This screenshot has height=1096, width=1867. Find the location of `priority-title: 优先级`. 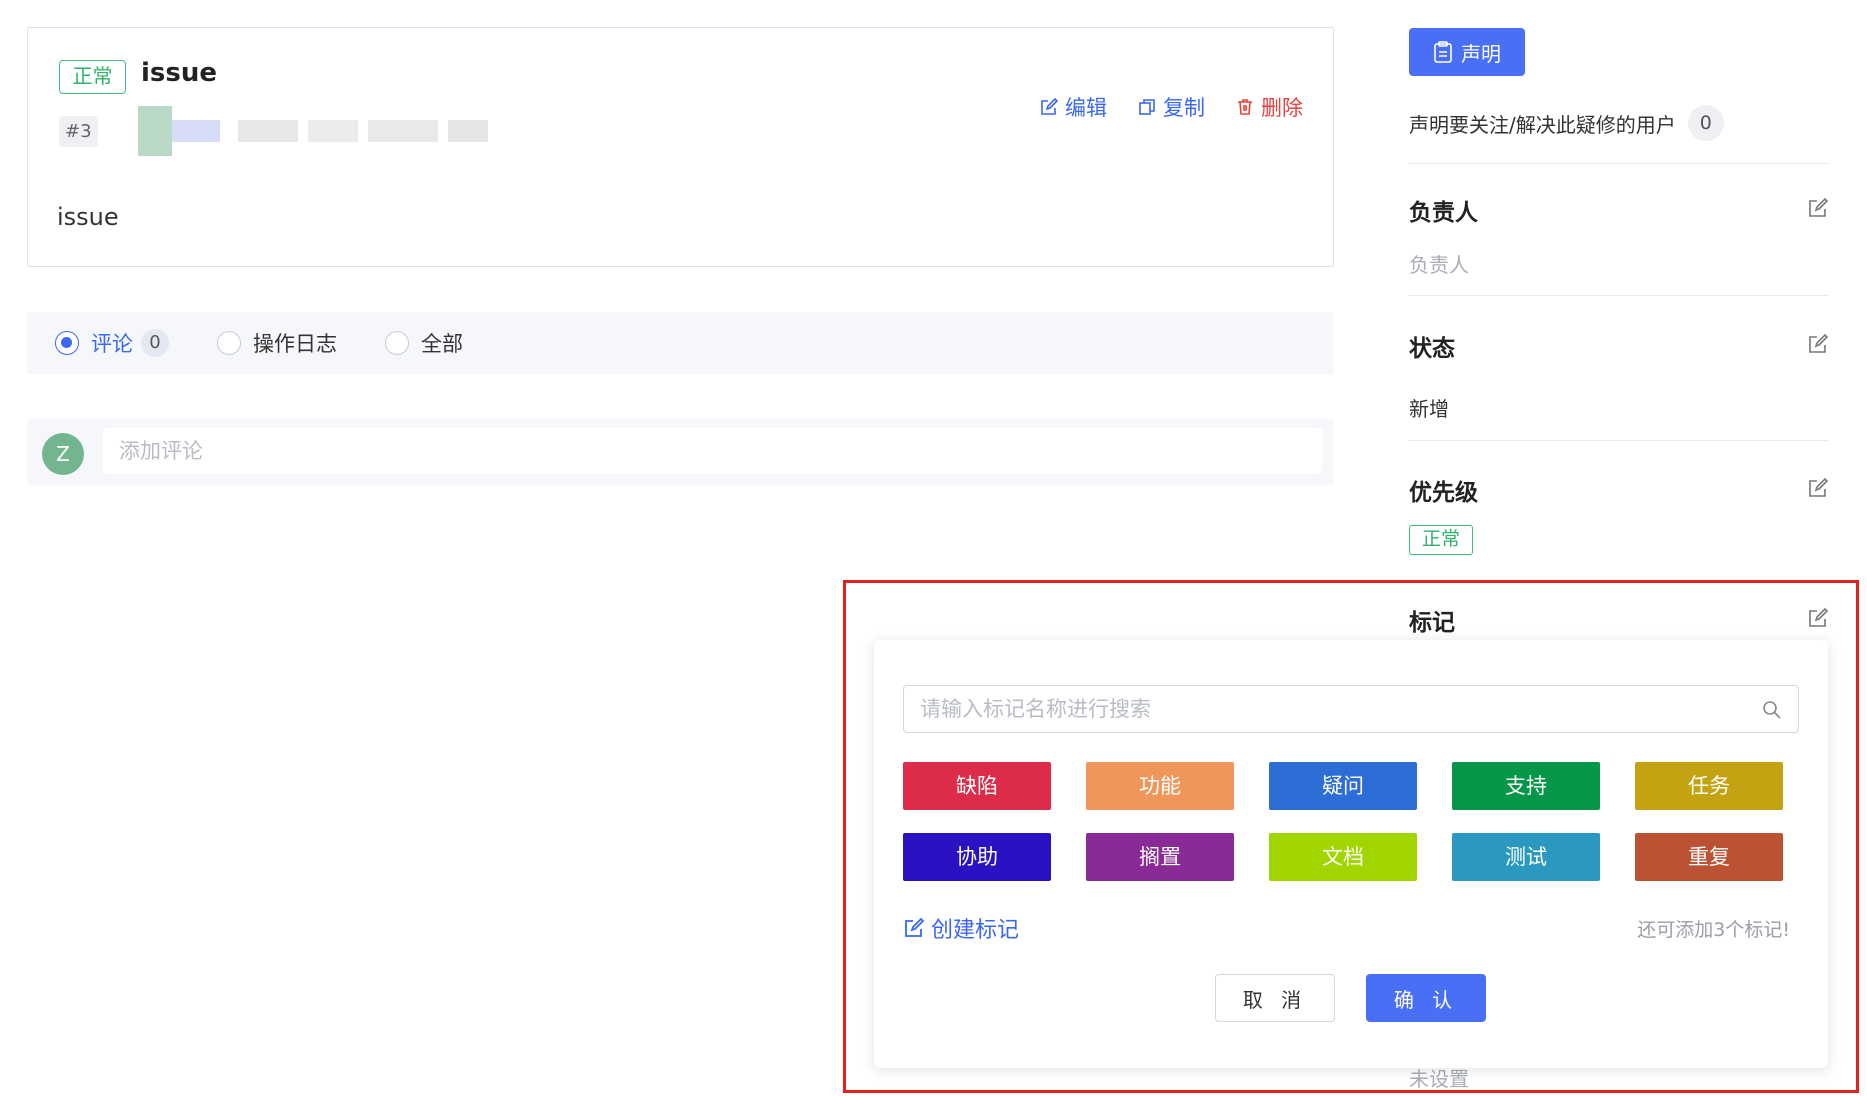

priority-title: 优先级 is located at coordinates (1443, 493).